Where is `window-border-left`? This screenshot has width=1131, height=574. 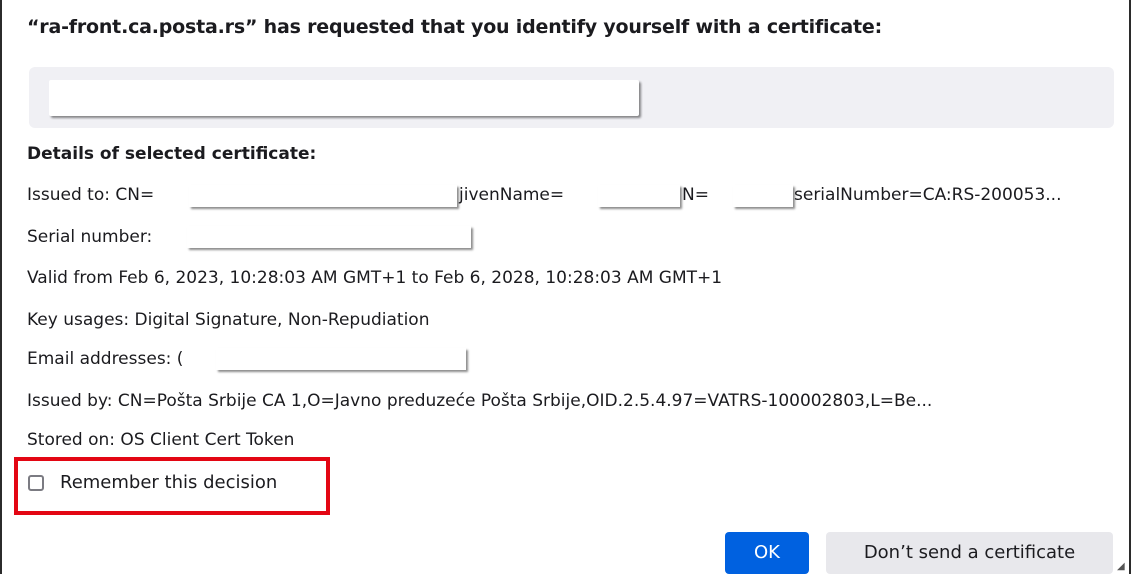
window-border-left is located at coordinates (1, 287).